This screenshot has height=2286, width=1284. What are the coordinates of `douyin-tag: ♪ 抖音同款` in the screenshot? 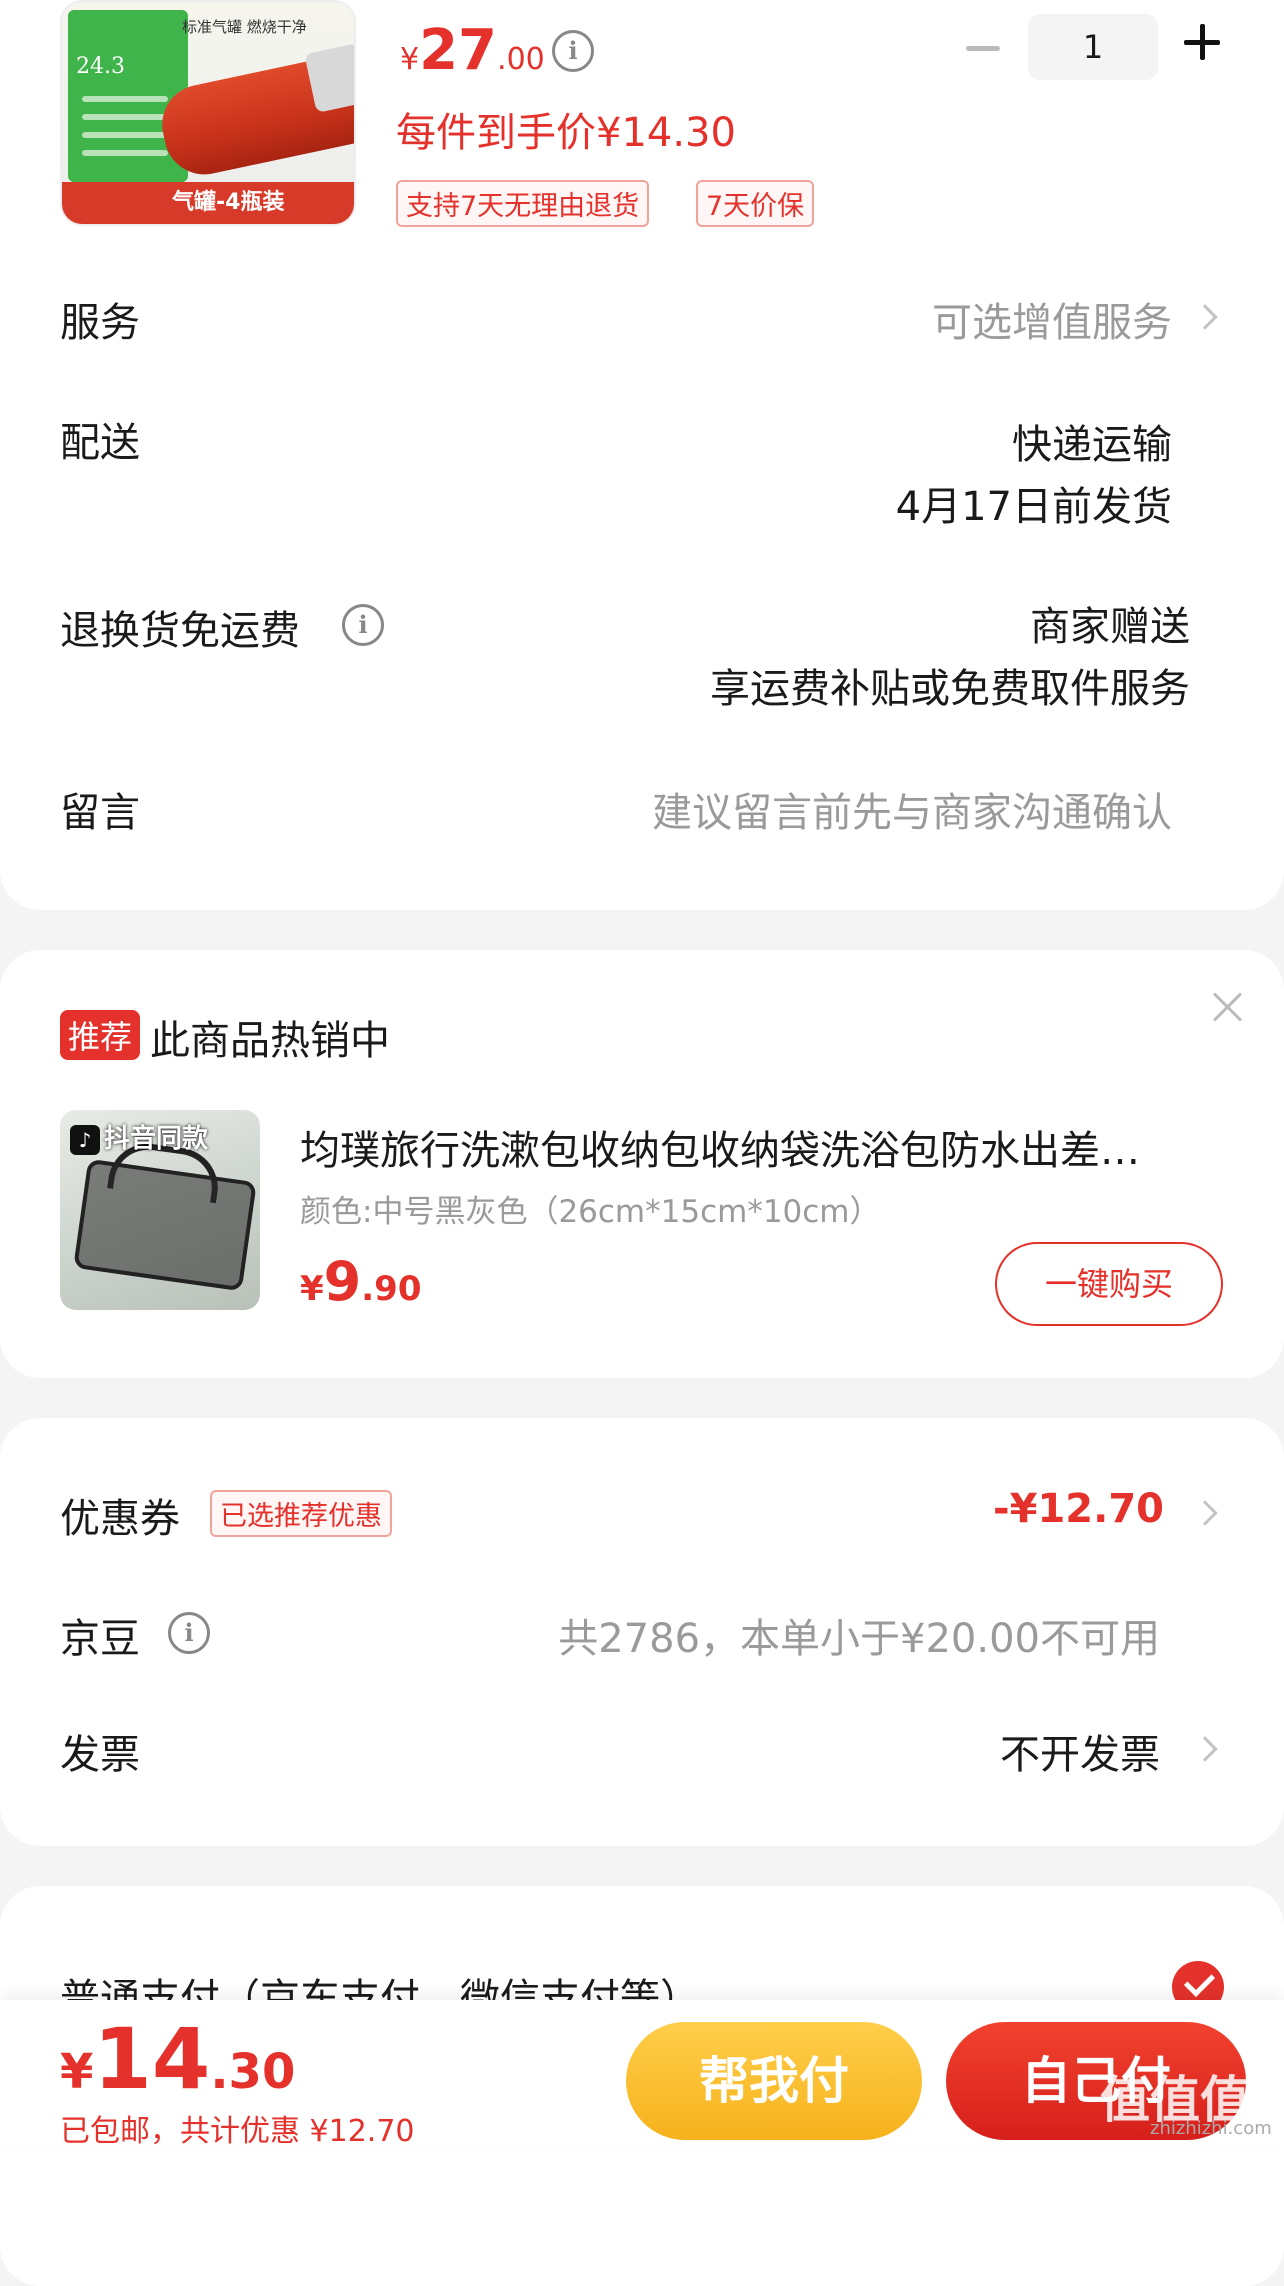 It's located at (165, 1138).